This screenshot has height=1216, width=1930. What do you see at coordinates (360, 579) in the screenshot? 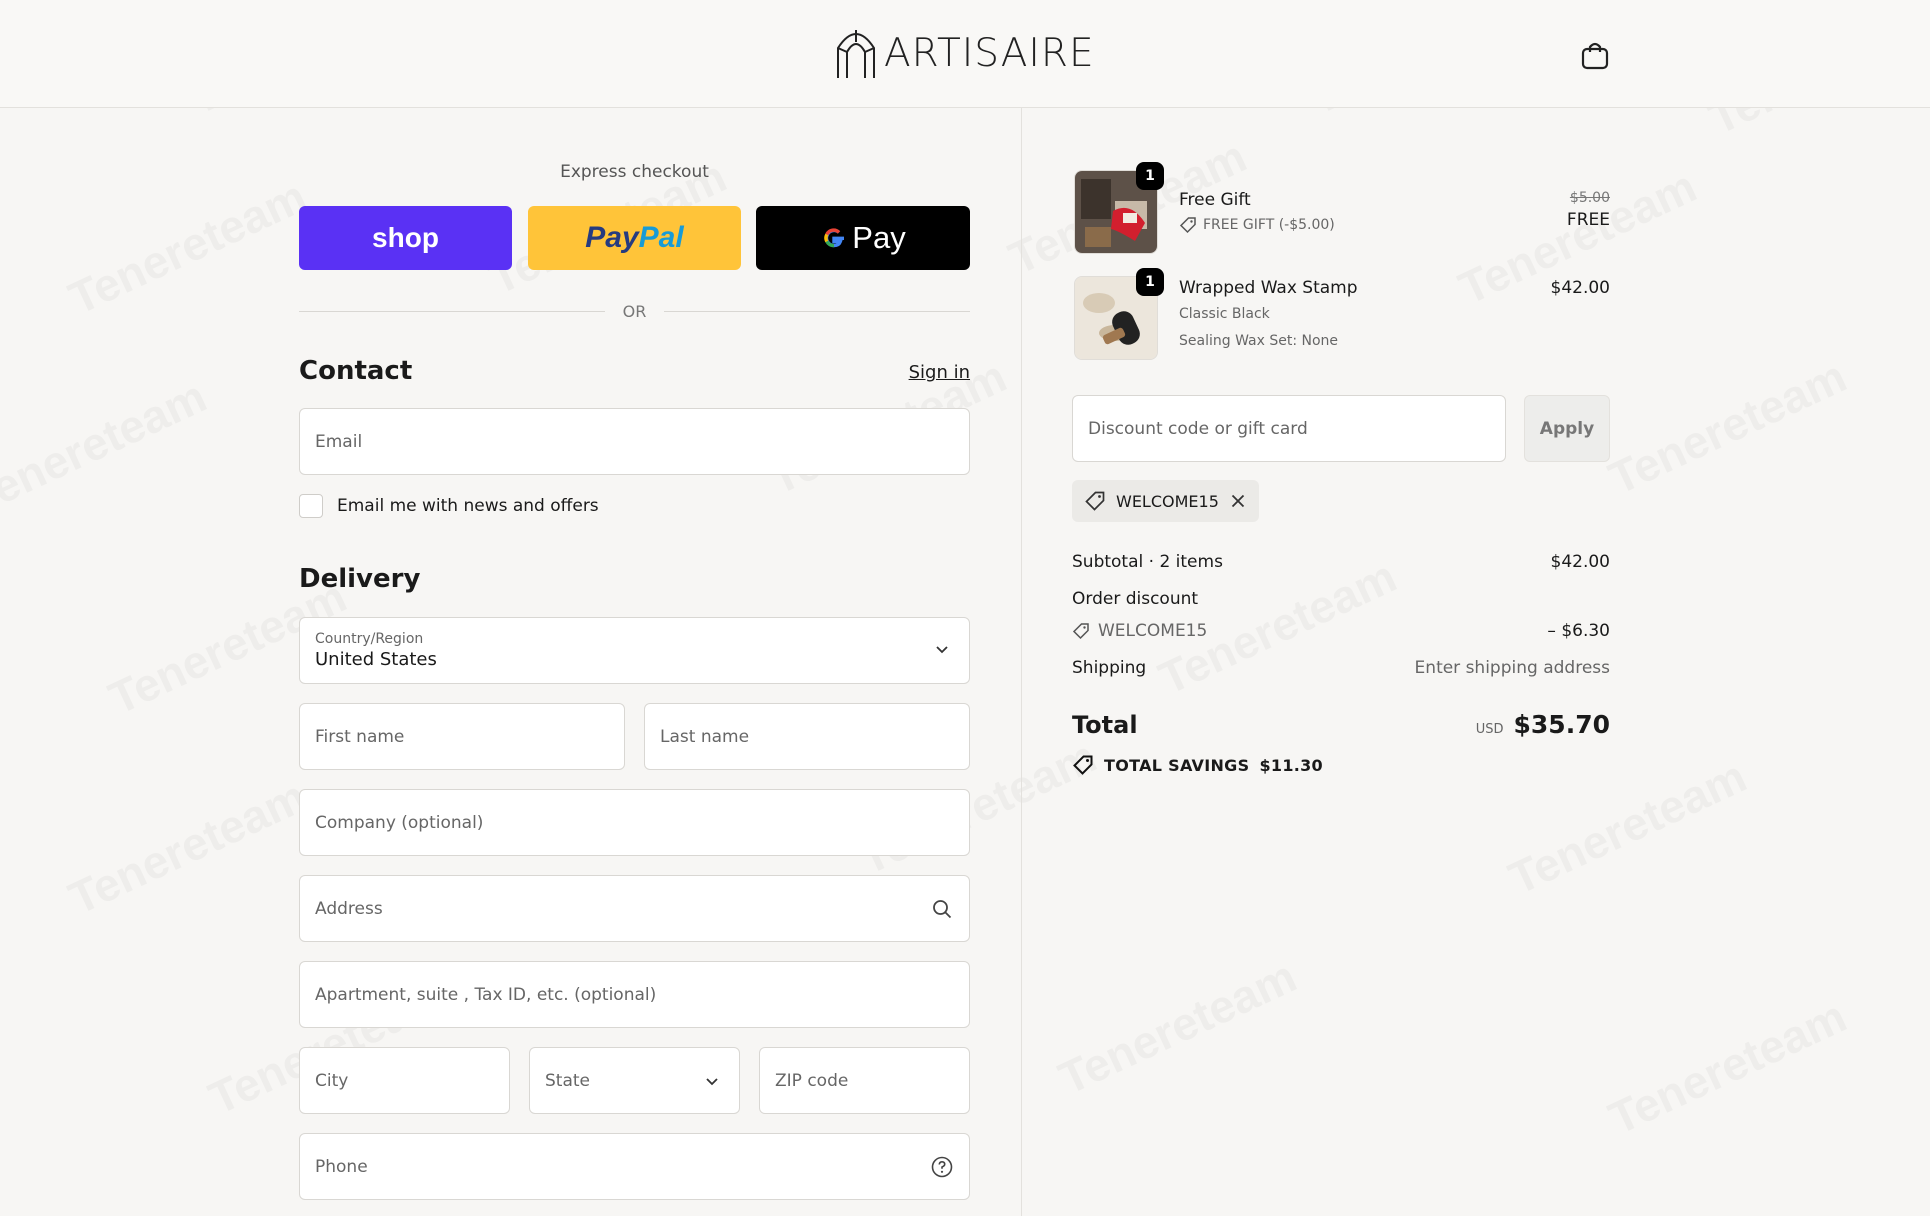
I see `delivery-title: Delivery` at bounding box center [360, 579].